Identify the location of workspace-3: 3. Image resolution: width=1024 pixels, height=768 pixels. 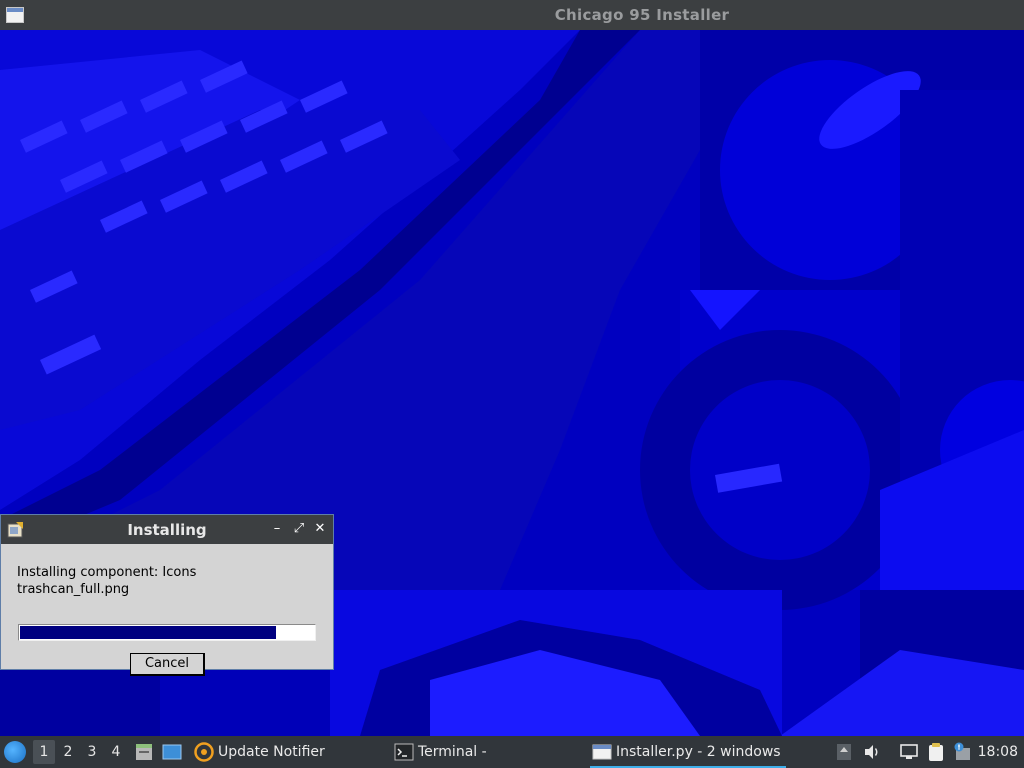
(92, 752).